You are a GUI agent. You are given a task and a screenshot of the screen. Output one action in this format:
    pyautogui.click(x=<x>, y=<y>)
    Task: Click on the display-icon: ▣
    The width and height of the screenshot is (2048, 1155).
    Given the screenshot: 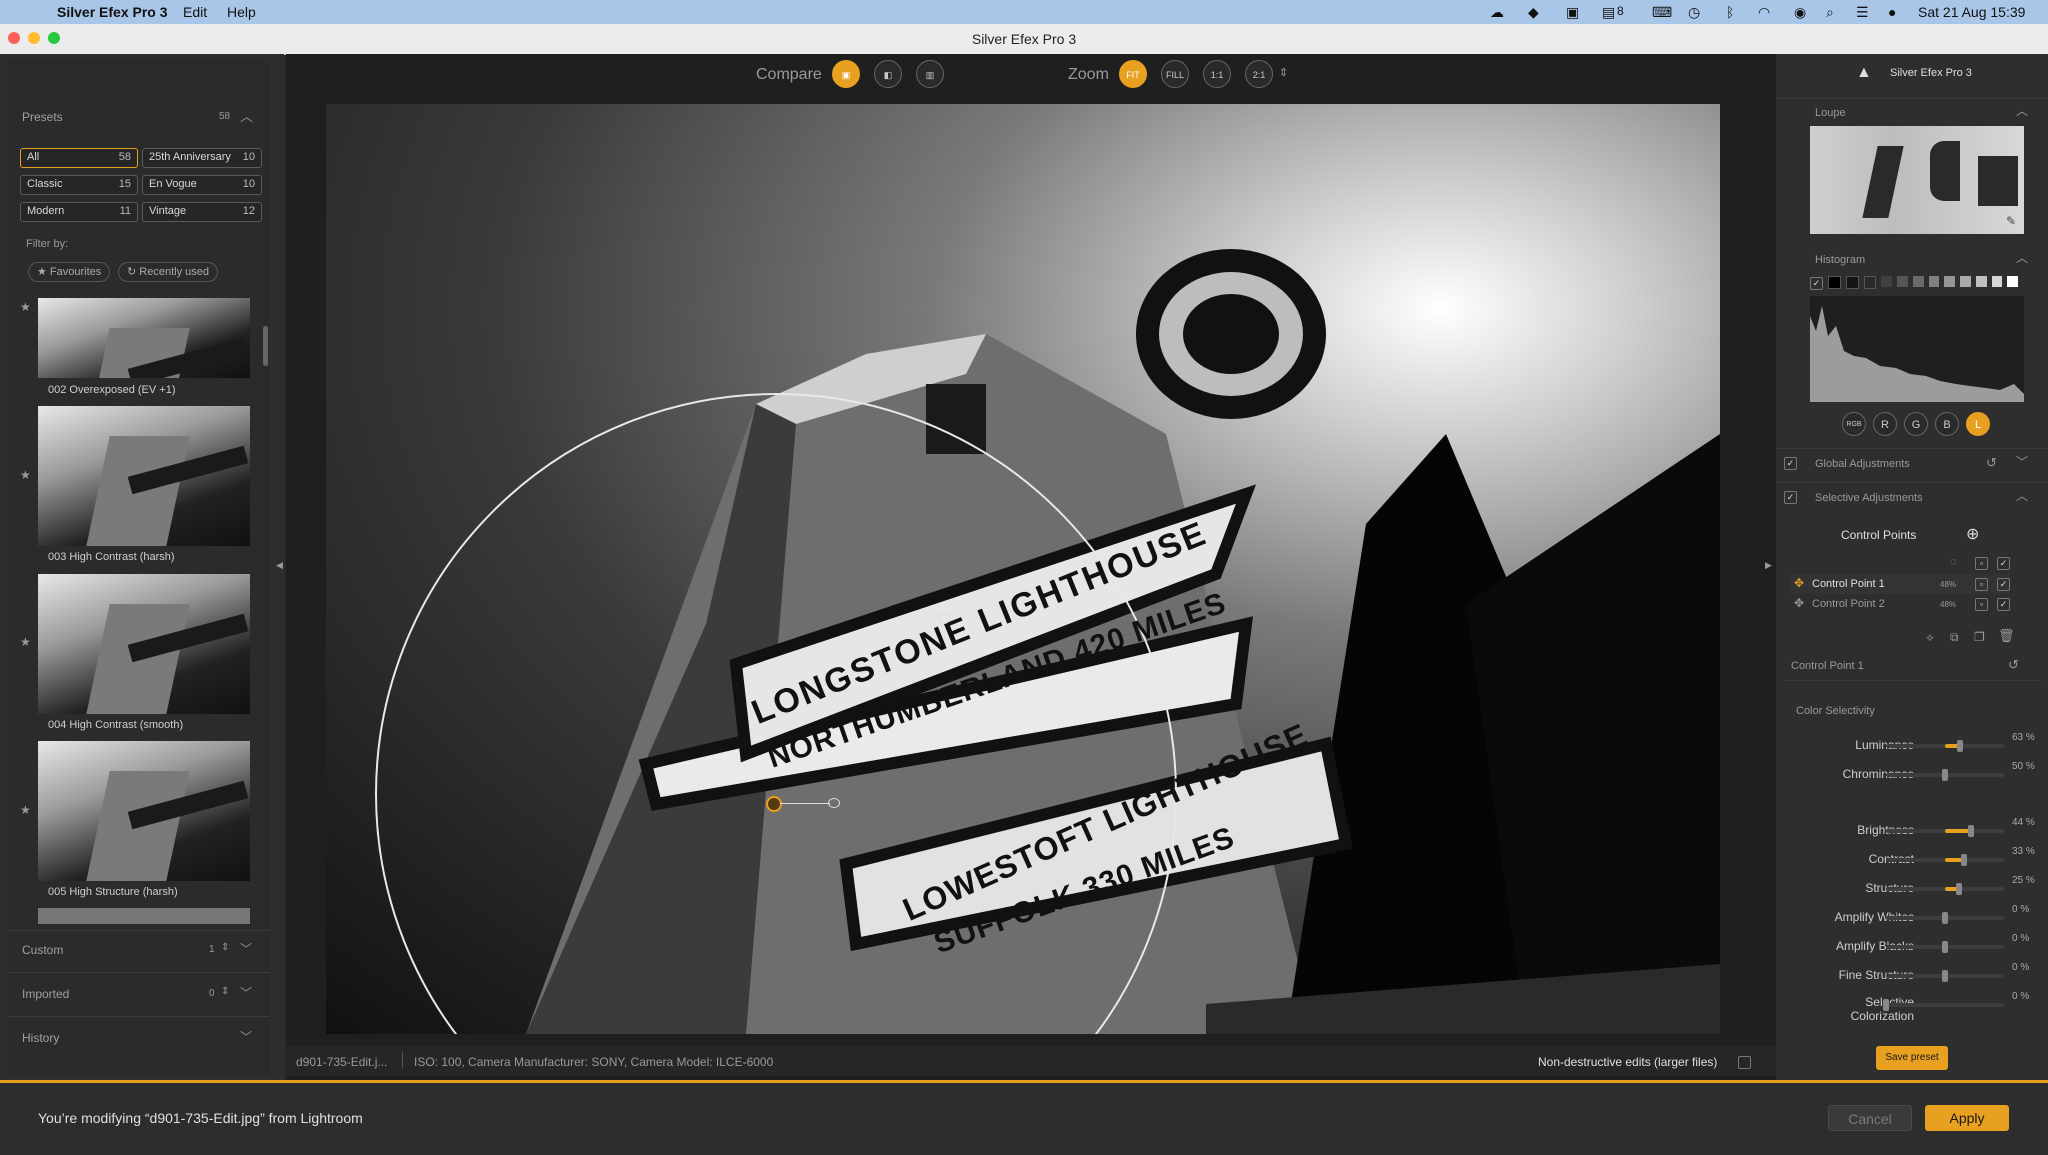 What is the action you would take?
    pyautogui.click(x=1572, y=12)
    